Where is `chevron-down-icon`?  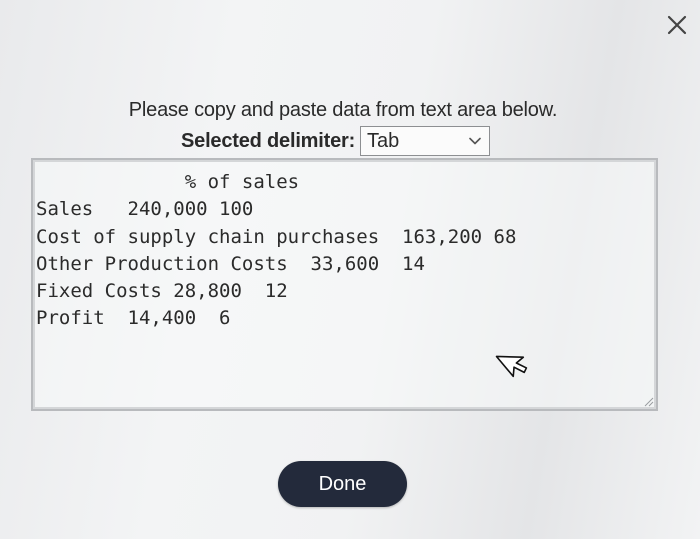
chevron-down-icon is located at coordinates (475, 141).